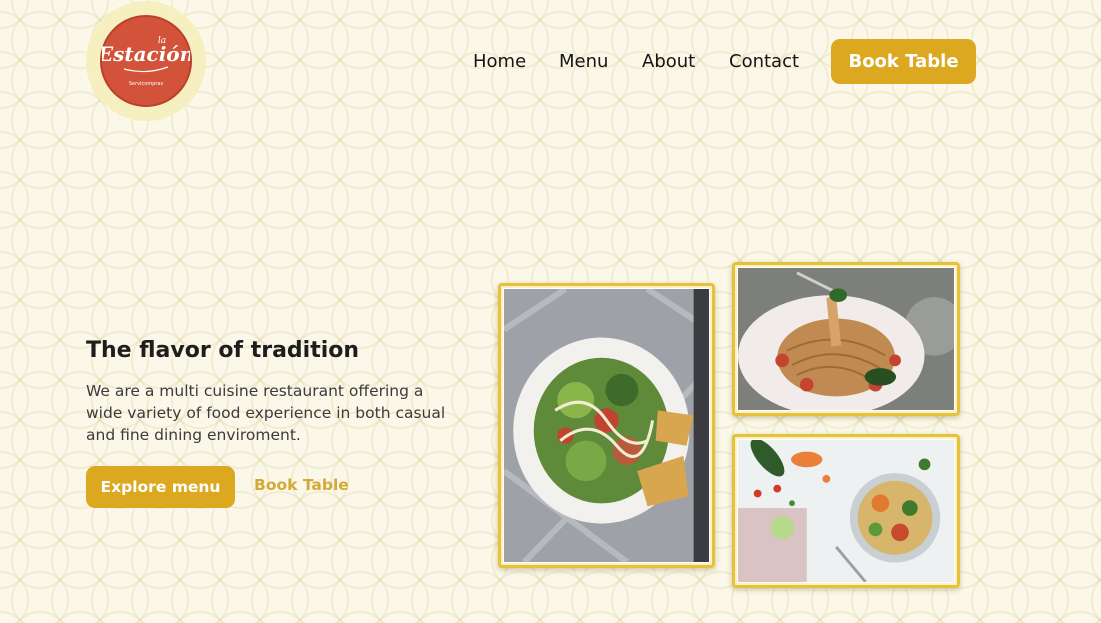 The height and width of the screenshot is (623, 1101). What do you see at coordinates (162, 41) in the screenshot?
I see `svg-text: la` at bounding box center [162, 41].